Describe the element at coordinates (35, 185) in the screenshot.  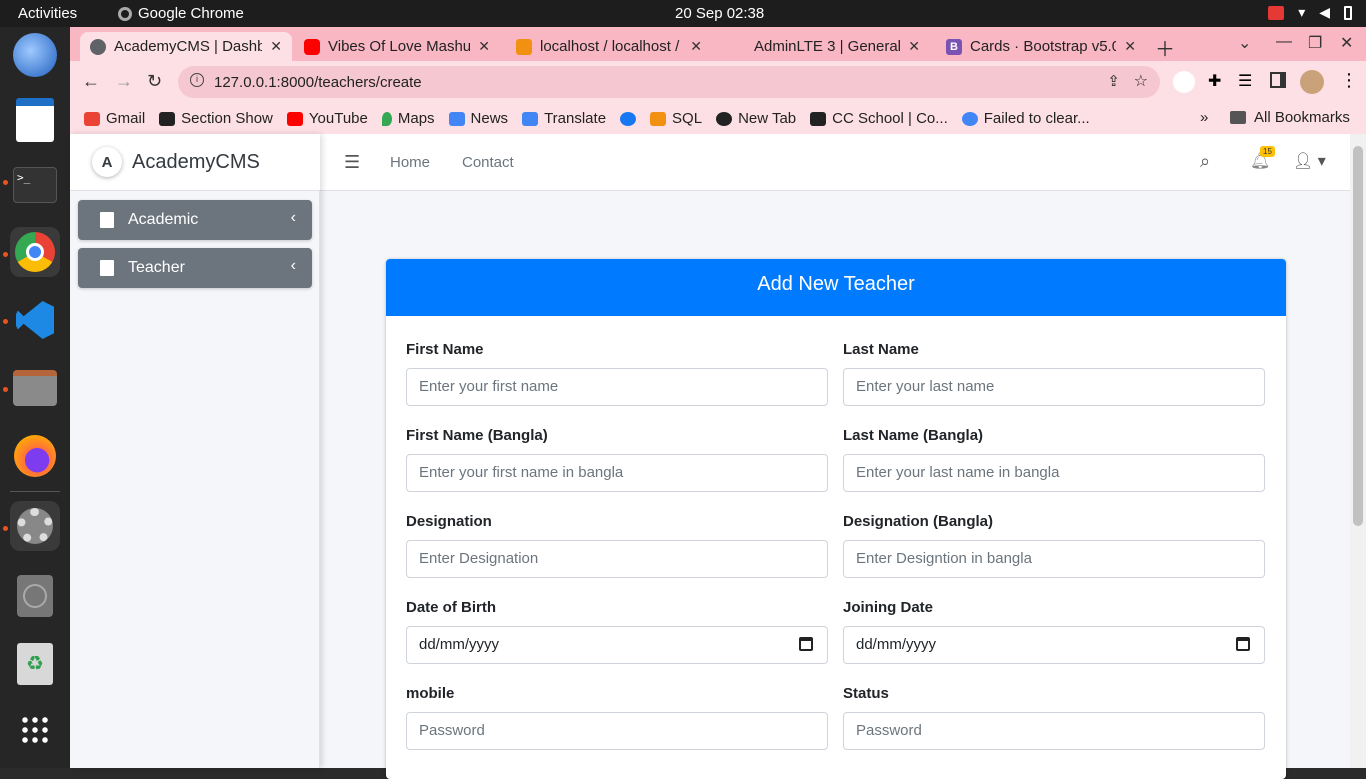
I see `terminal-icon: >_` at that location.